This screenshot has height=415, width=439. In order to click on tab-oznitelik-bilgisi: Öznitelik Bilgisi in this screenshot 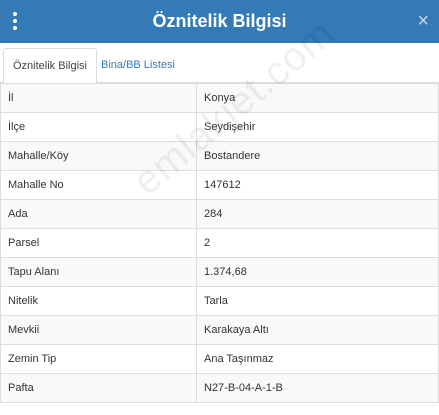, I will do `click(50, 66)`.